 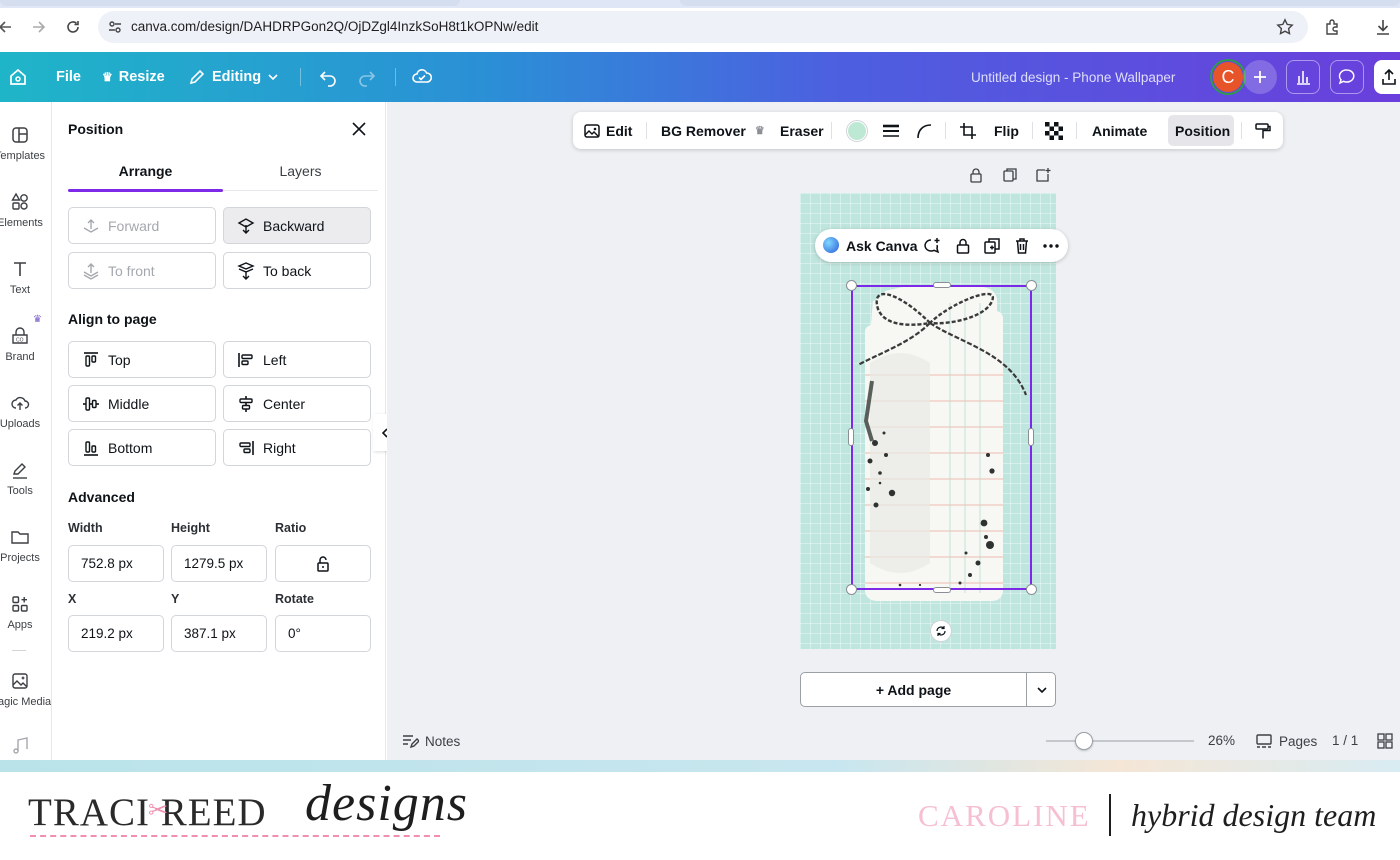 I want to click on zoom-slider-thumb, so click(x=1084, y=741).